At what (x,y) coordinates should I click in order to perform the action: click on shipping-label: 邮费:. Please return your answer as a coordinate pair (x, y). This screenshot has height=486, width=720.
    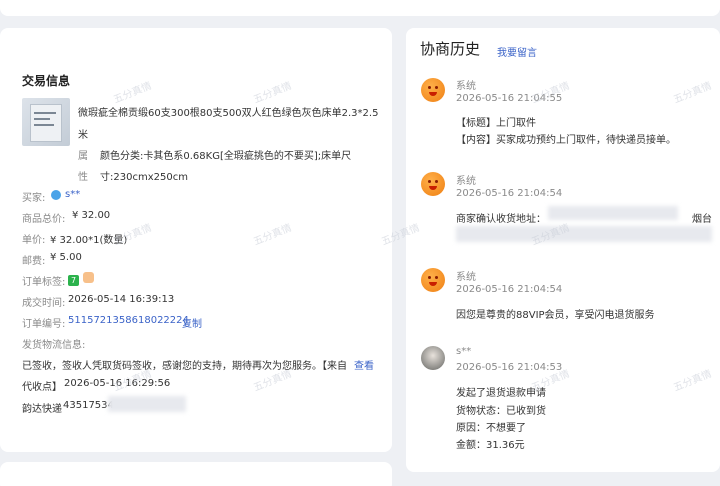
    Looking at the image, I should click on (34, 261).